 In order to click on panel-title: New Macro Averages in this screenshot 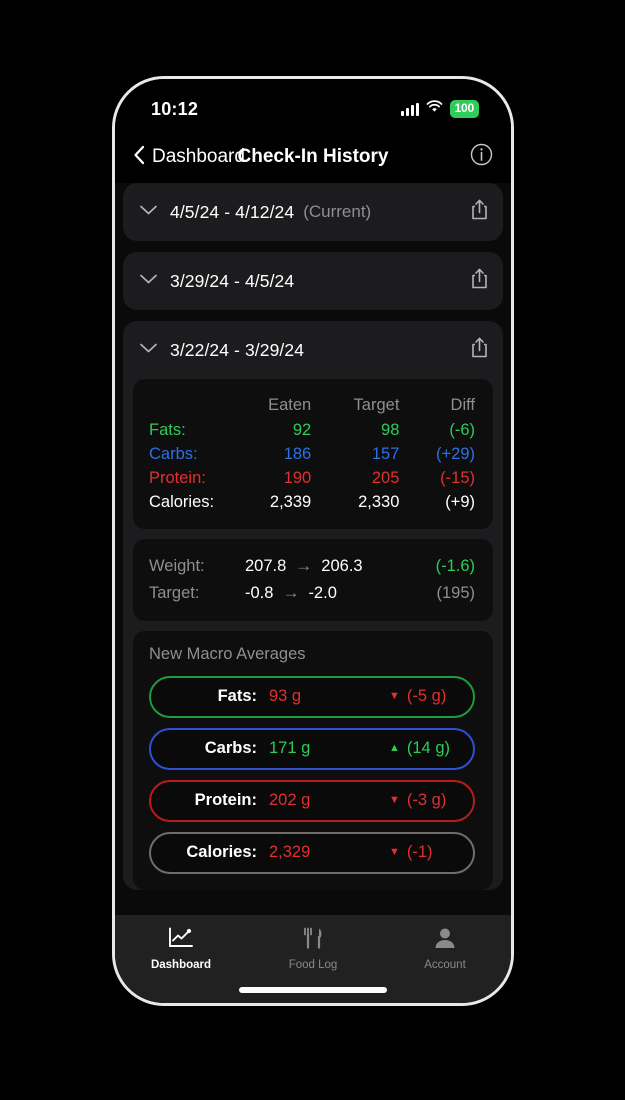, I will do `click(227, 653)`.